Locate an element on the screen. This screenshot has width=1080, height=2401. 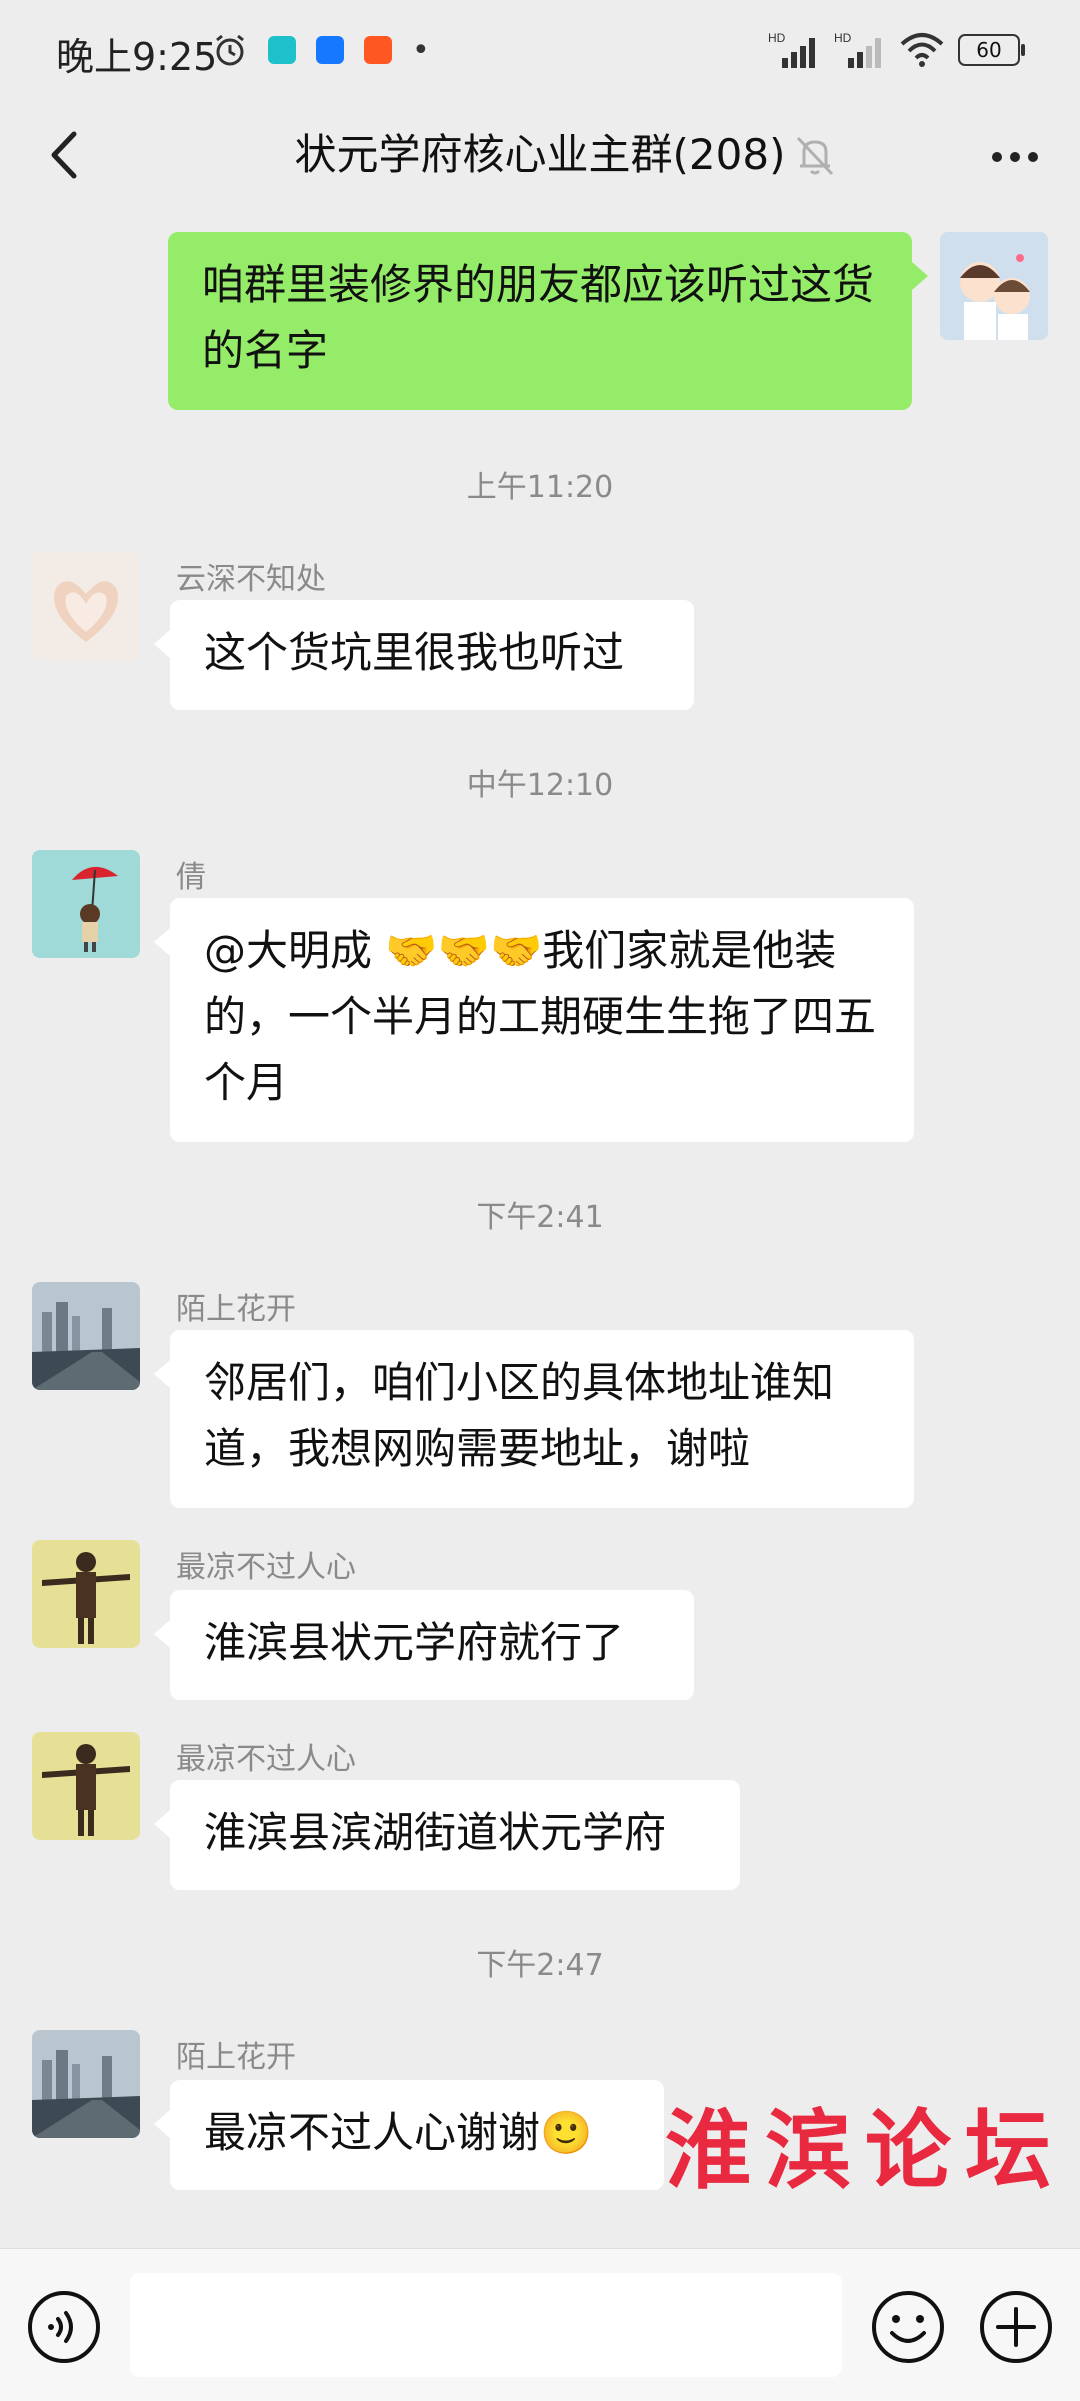
app-notification-icon is located at coordinates (282, 50).